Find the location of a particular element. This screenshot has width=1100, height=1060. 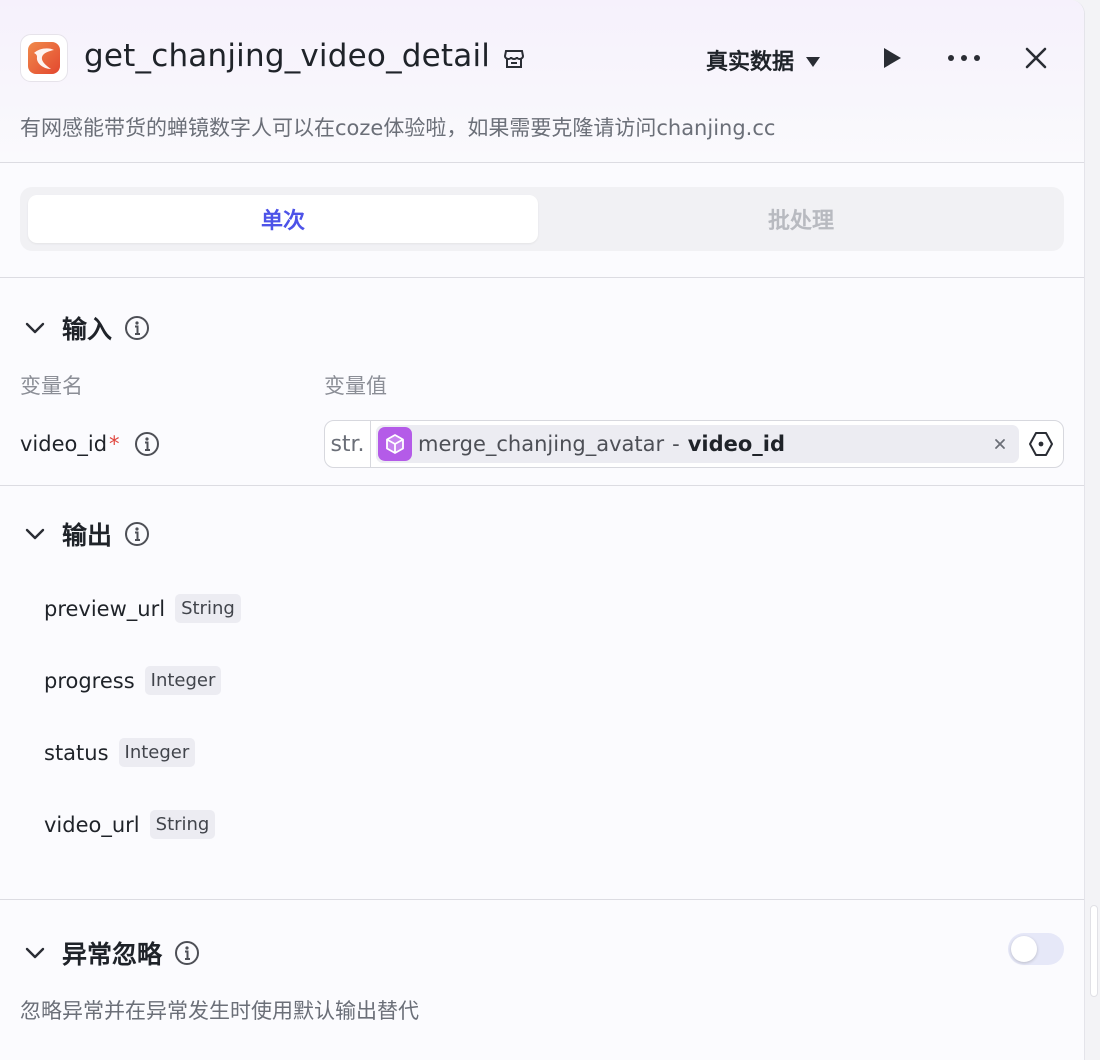

col-variable-name: 变量名 is located at coordinates (51, 386).